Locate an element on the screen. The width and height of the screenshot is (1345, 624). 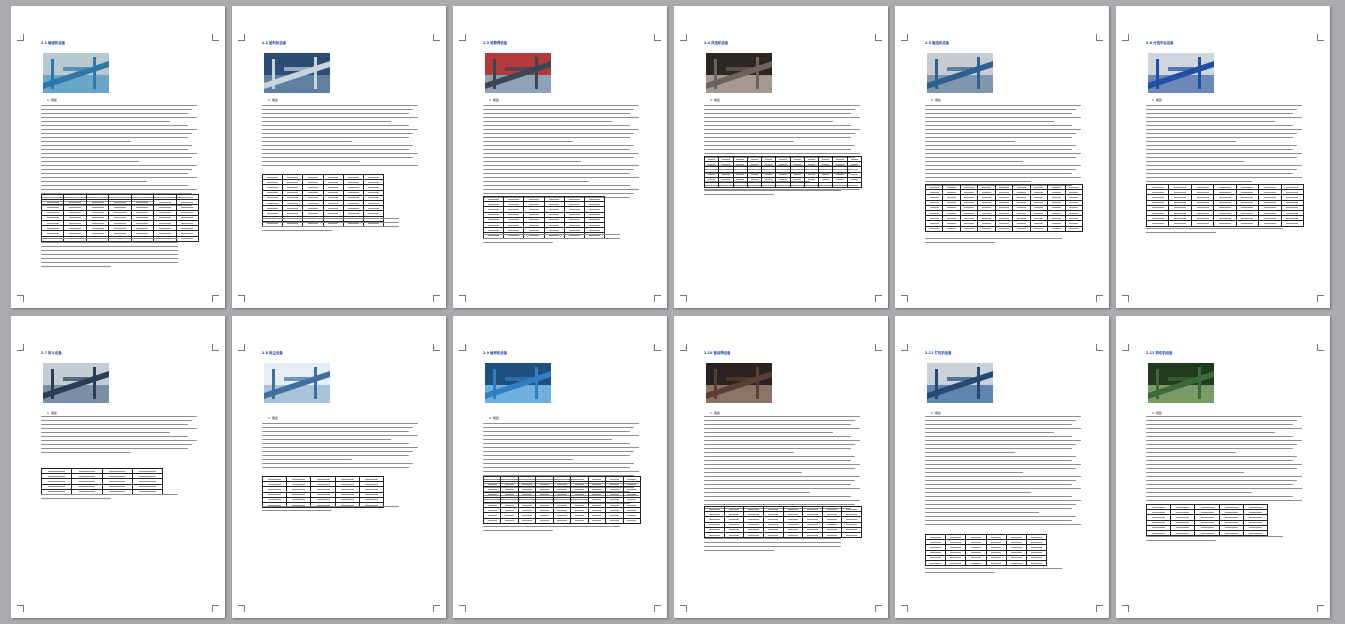
subsection-label: 1. 用途 is located at coordinates (52, 413).